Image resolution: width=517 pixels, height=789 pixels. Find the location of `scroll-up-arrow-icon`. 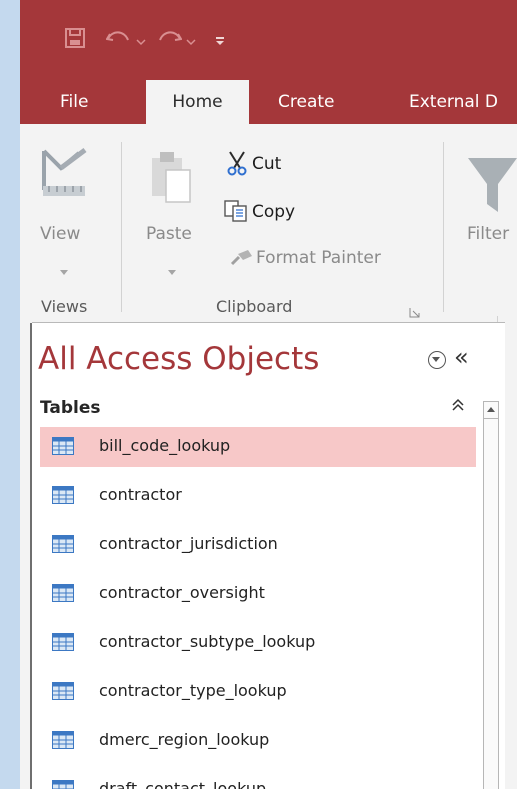

scroll-up-arrow-icon is located at coordinates (491, 410).